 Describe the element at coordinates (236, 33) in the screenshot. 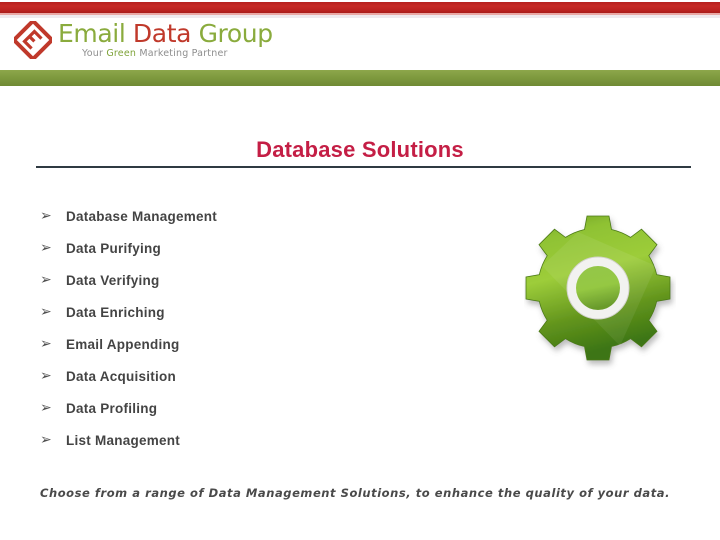

I see `logo-word-group: Group` at that location.